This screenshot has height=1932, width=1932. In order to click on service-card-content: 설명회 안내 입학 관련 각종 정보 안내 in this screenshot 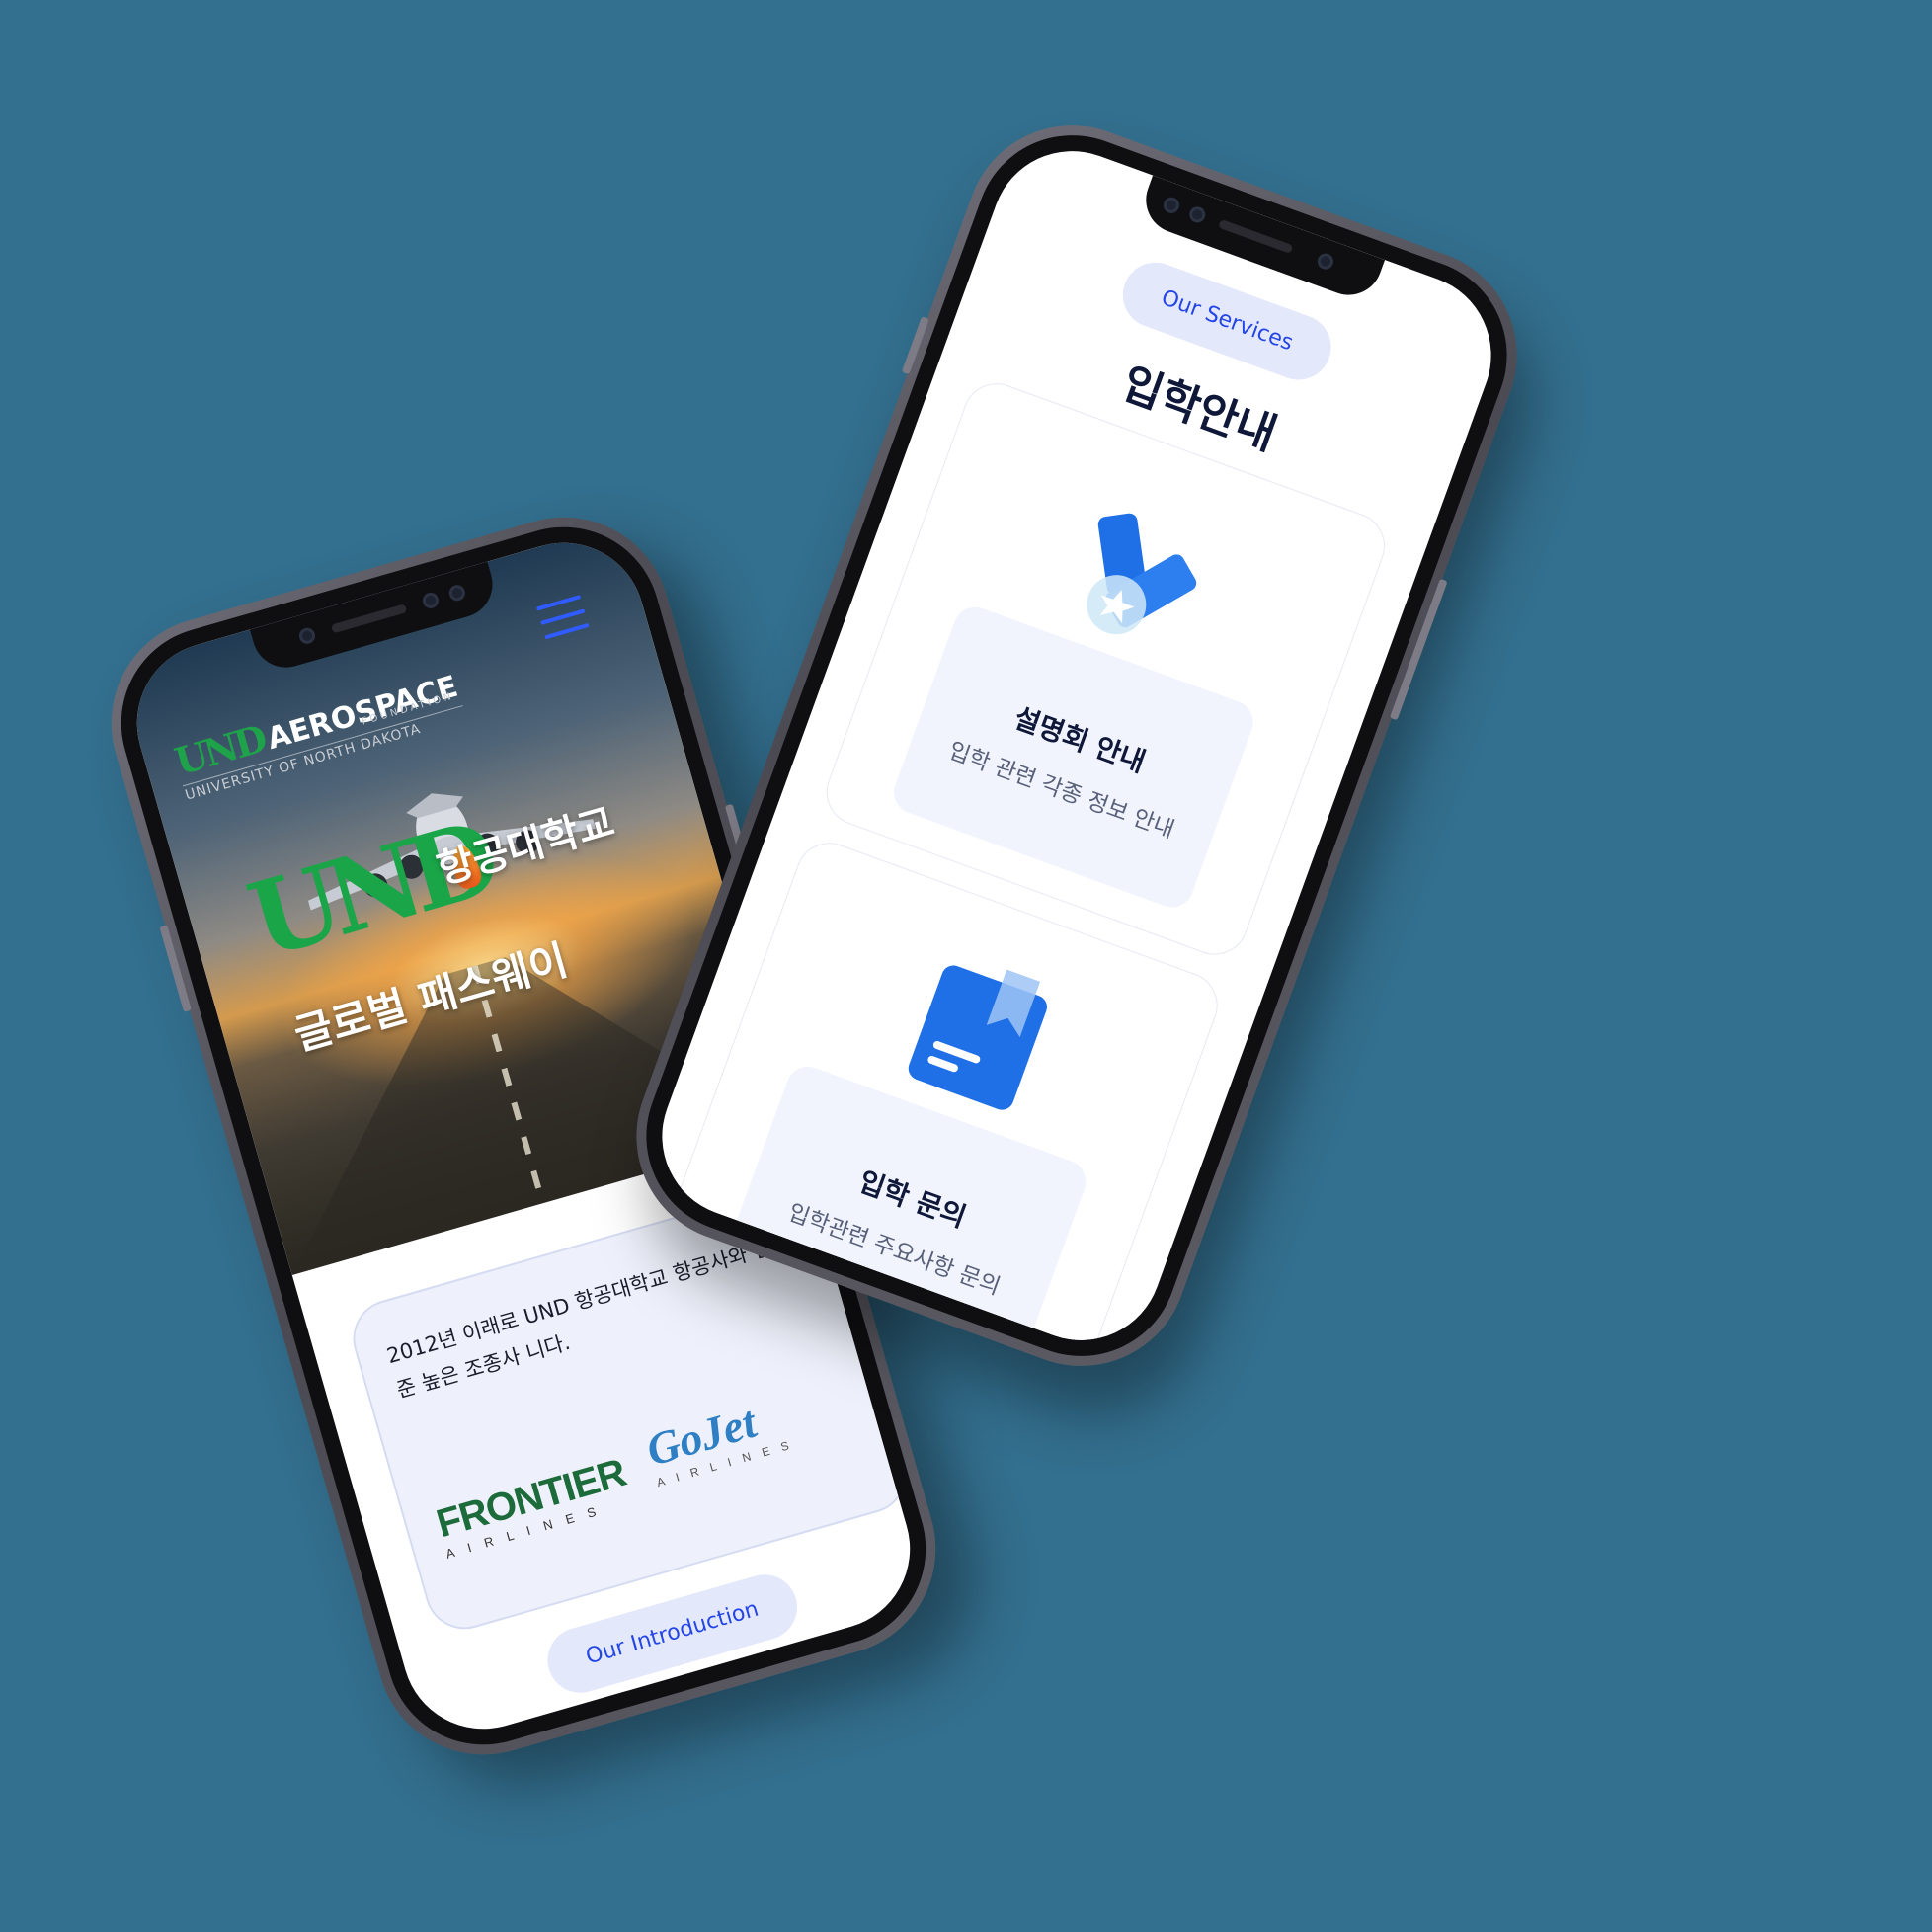, I will do `click(1073, 757)`.